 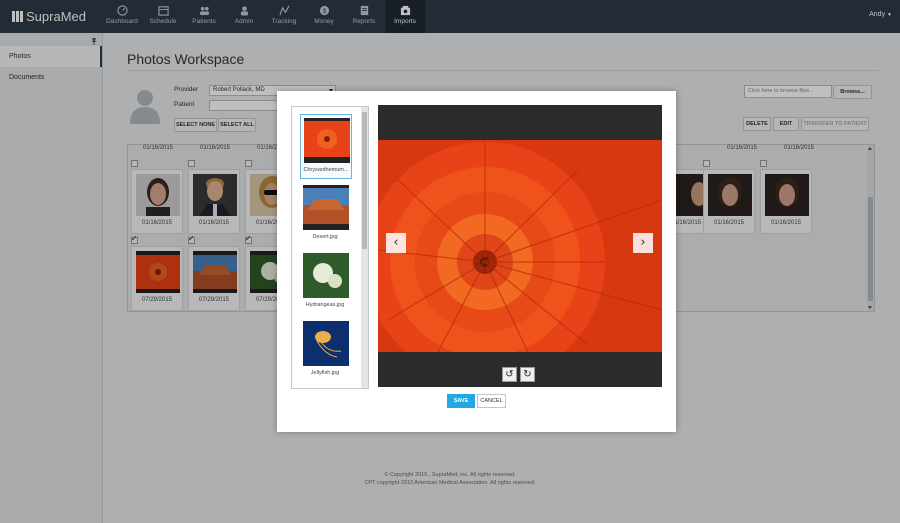 I want to click on file-list-item: Desert.jpg, so click(x=326, y=214).